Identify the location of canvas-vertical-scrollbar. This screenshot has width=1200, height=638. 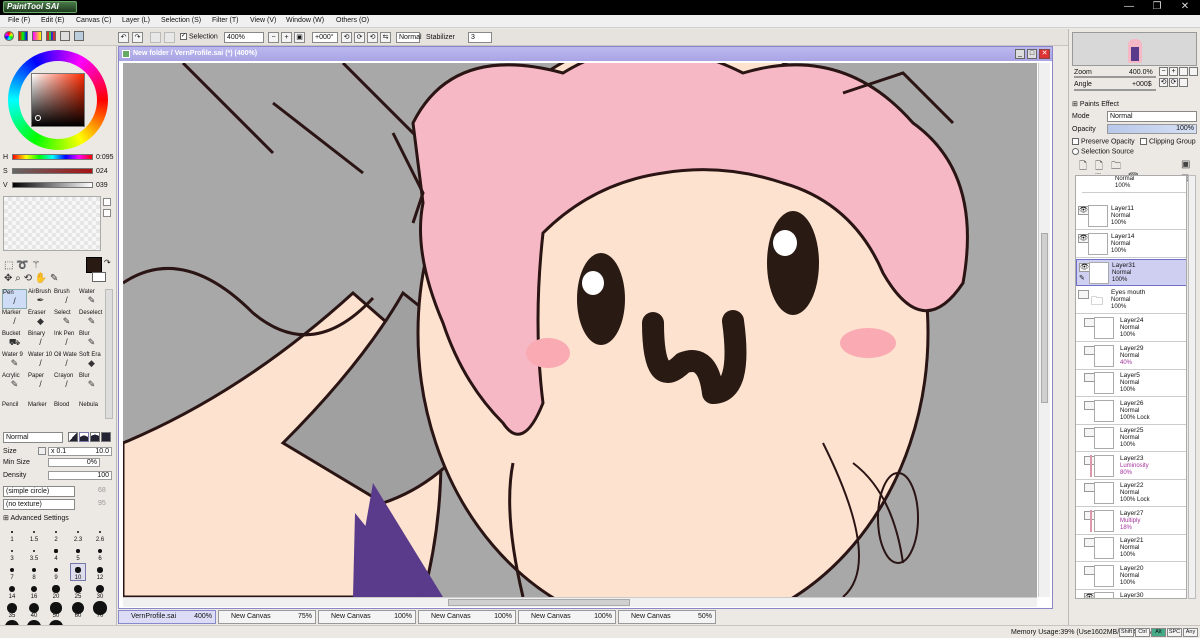
(1044, 330).